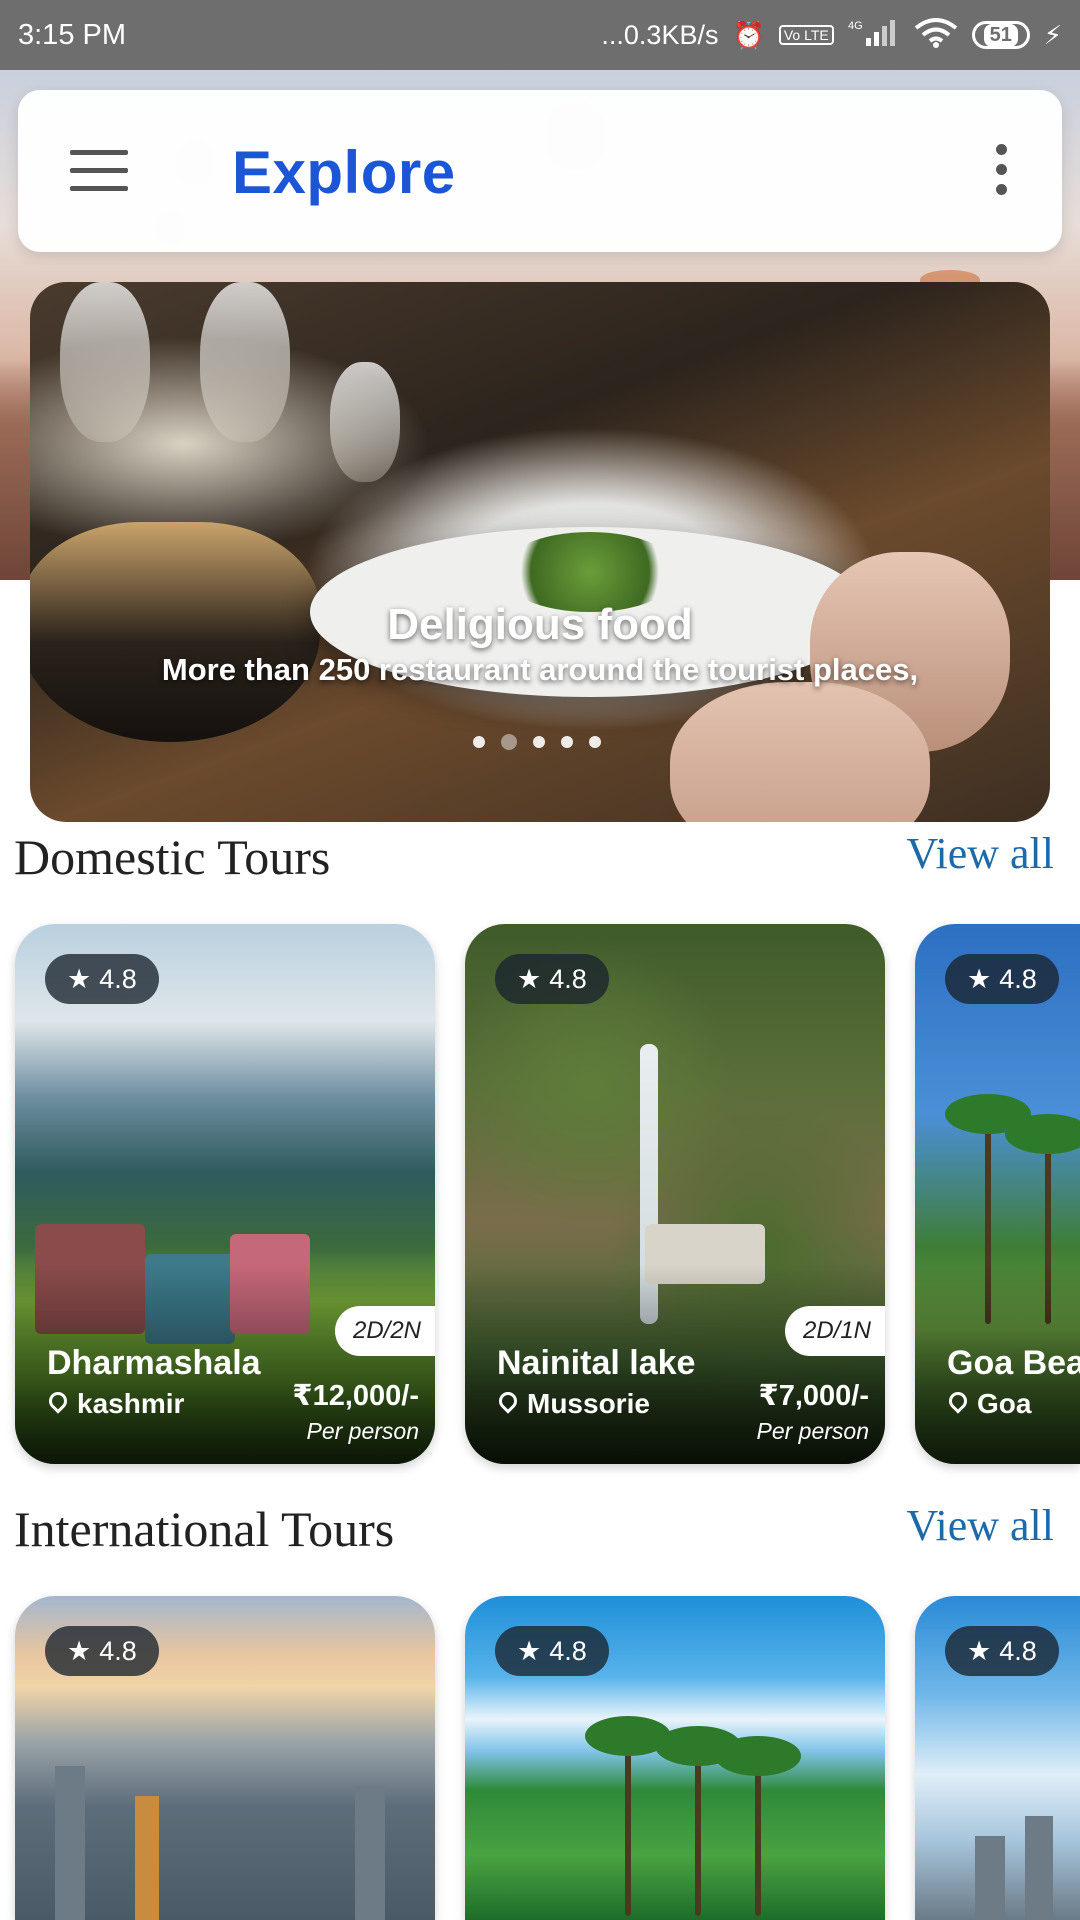  Describe the element at coordinates (114, 1404) in the screenshot. I see `tour-location: kashmir` at that location.